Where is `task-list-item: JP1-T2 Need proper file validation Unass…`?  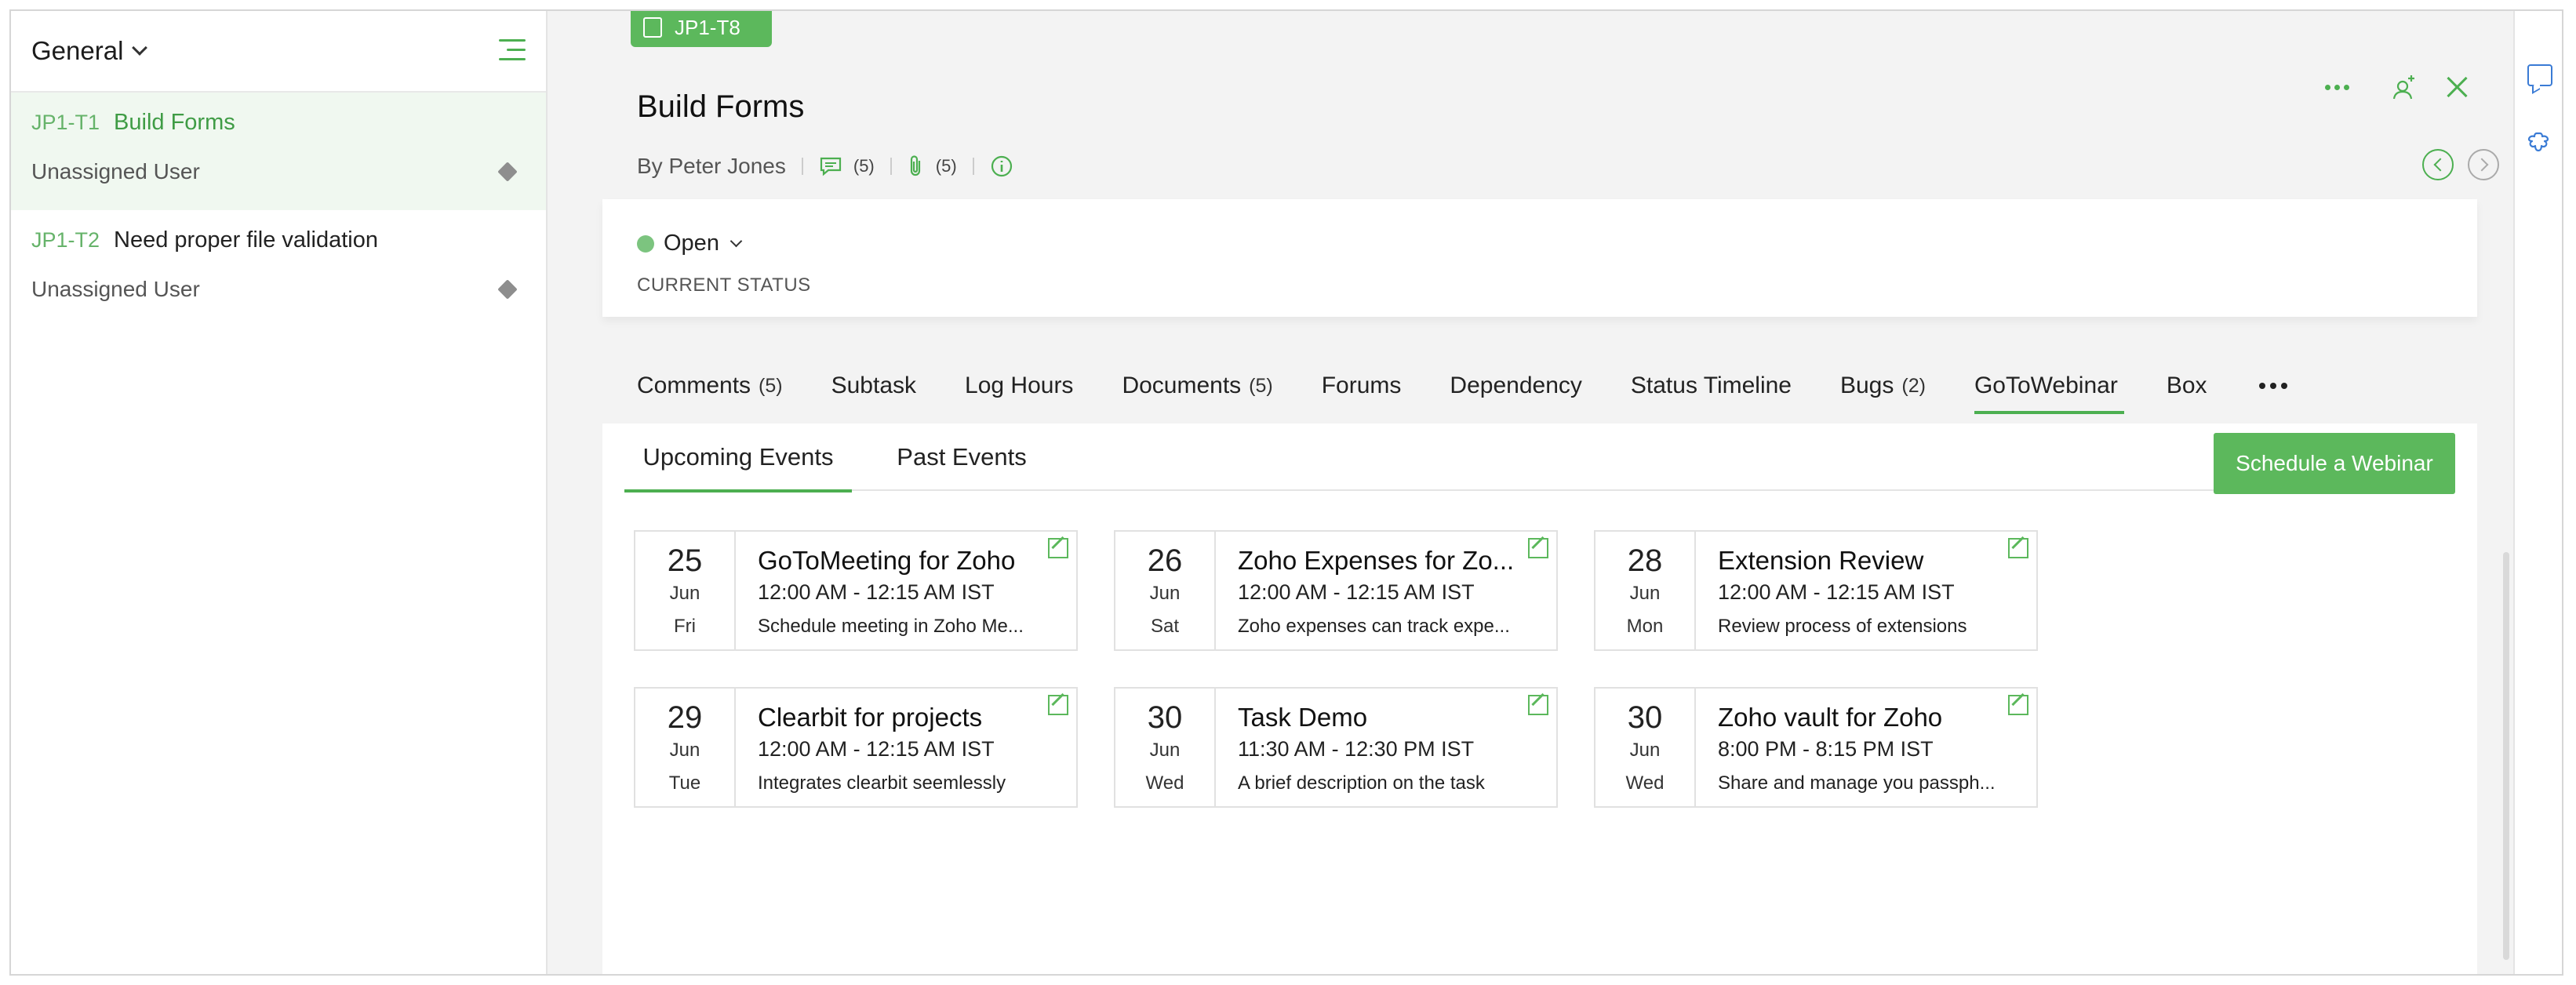
task-list-item: JP1-T2 Need proper file validation Unass… is located at coordinates (278, 269).